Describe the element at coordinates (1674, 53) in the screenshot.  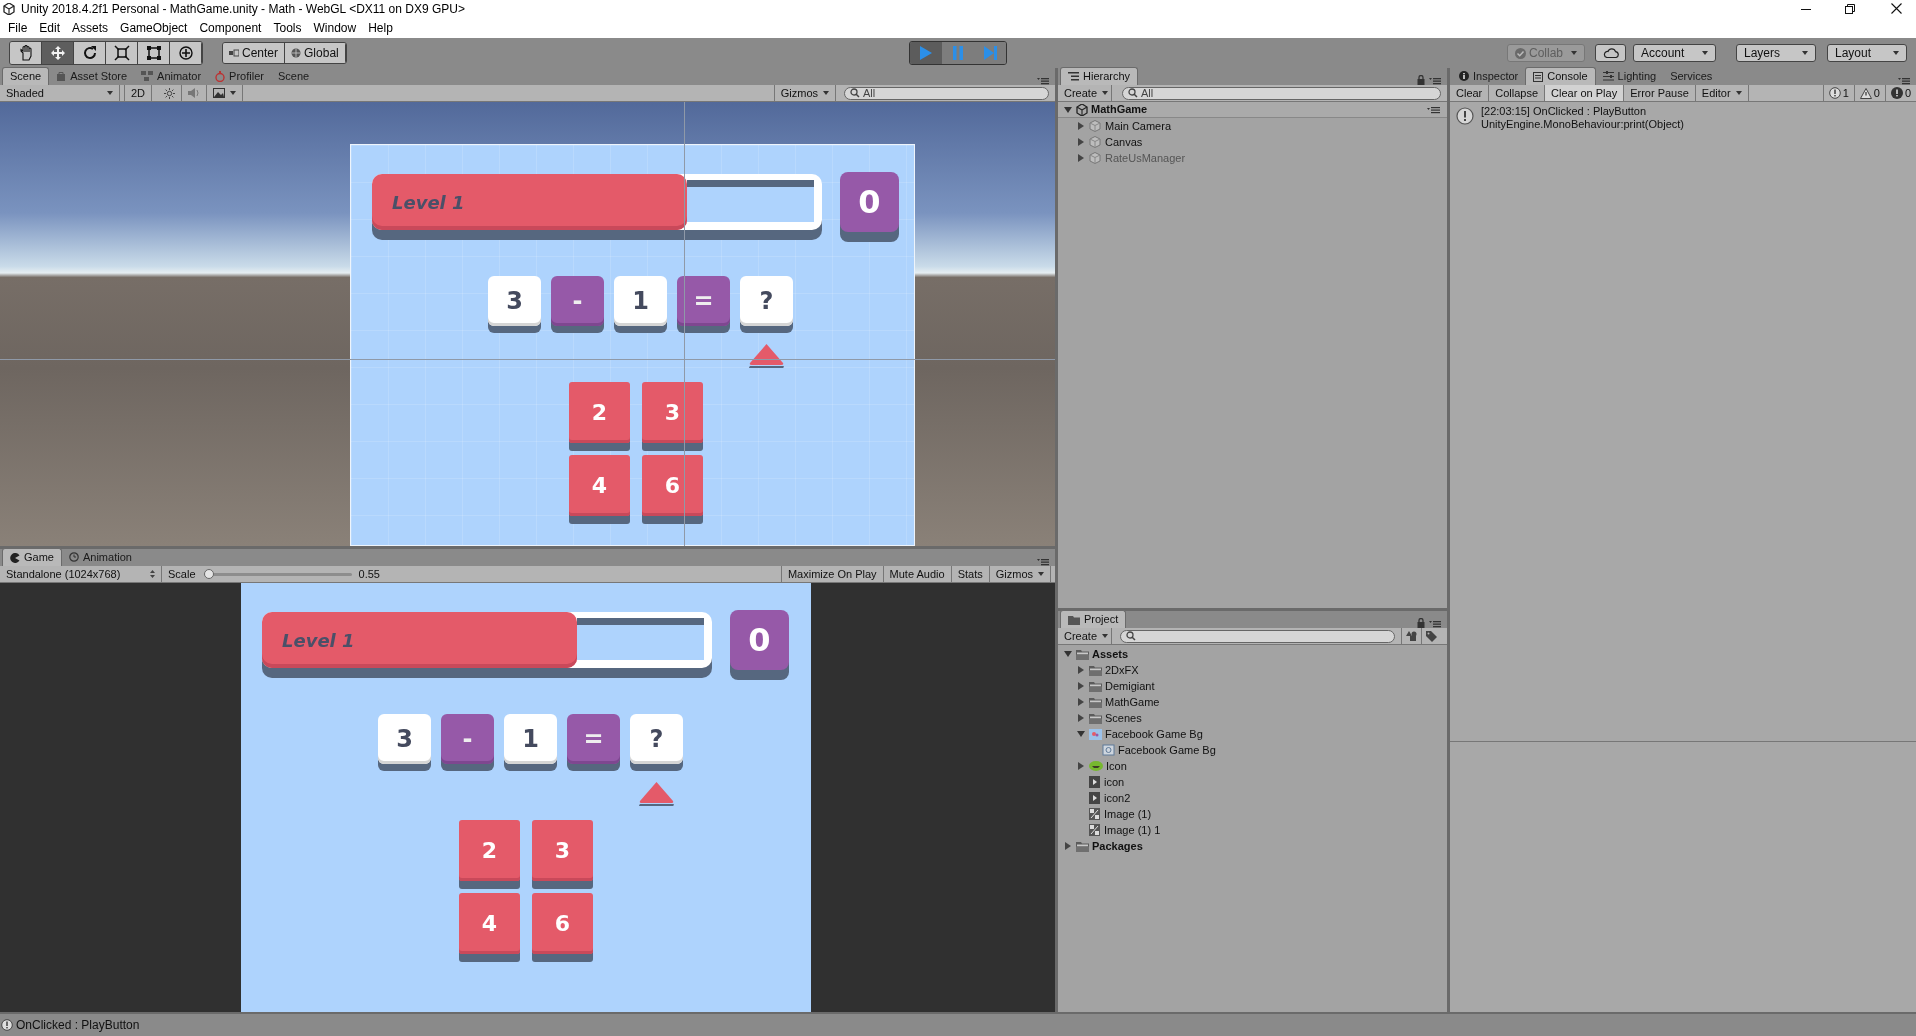
I see `account-dropdown: Account` at that location.